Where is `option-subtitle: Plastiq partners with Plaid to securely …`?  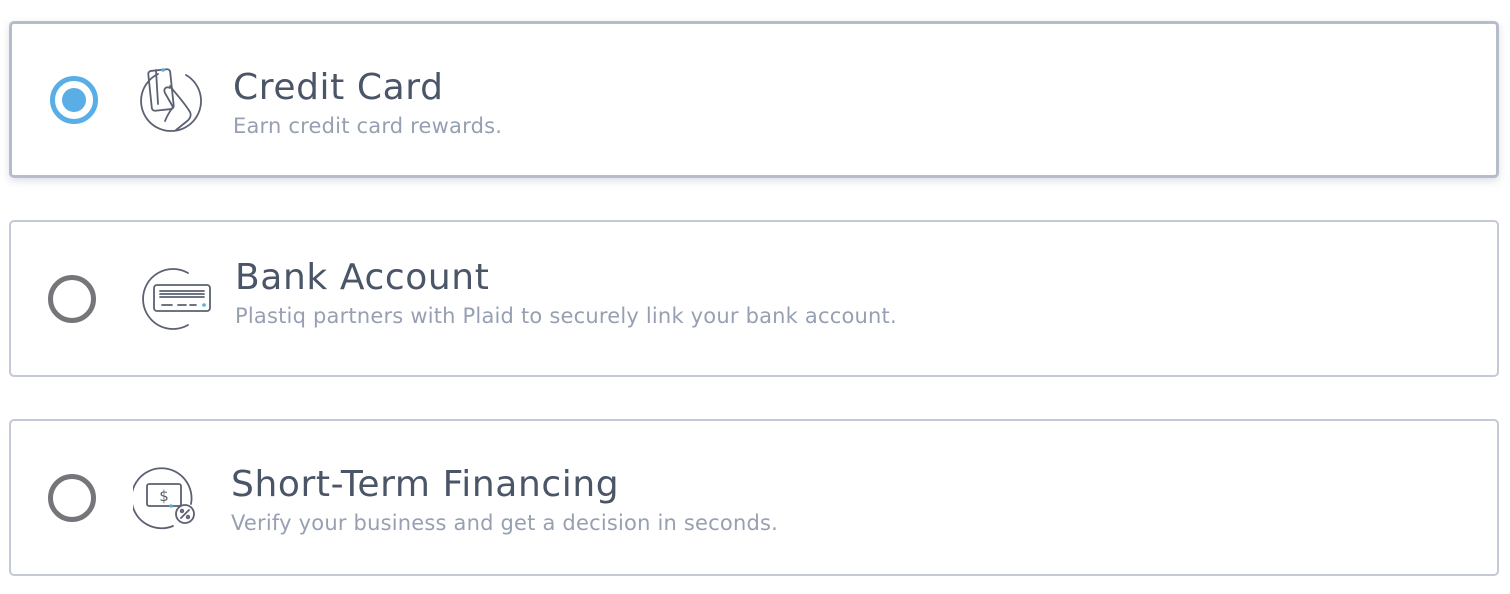 option-subtitle: Plastiq partners with Plaid to securely … is located at coordinates (566, 316).